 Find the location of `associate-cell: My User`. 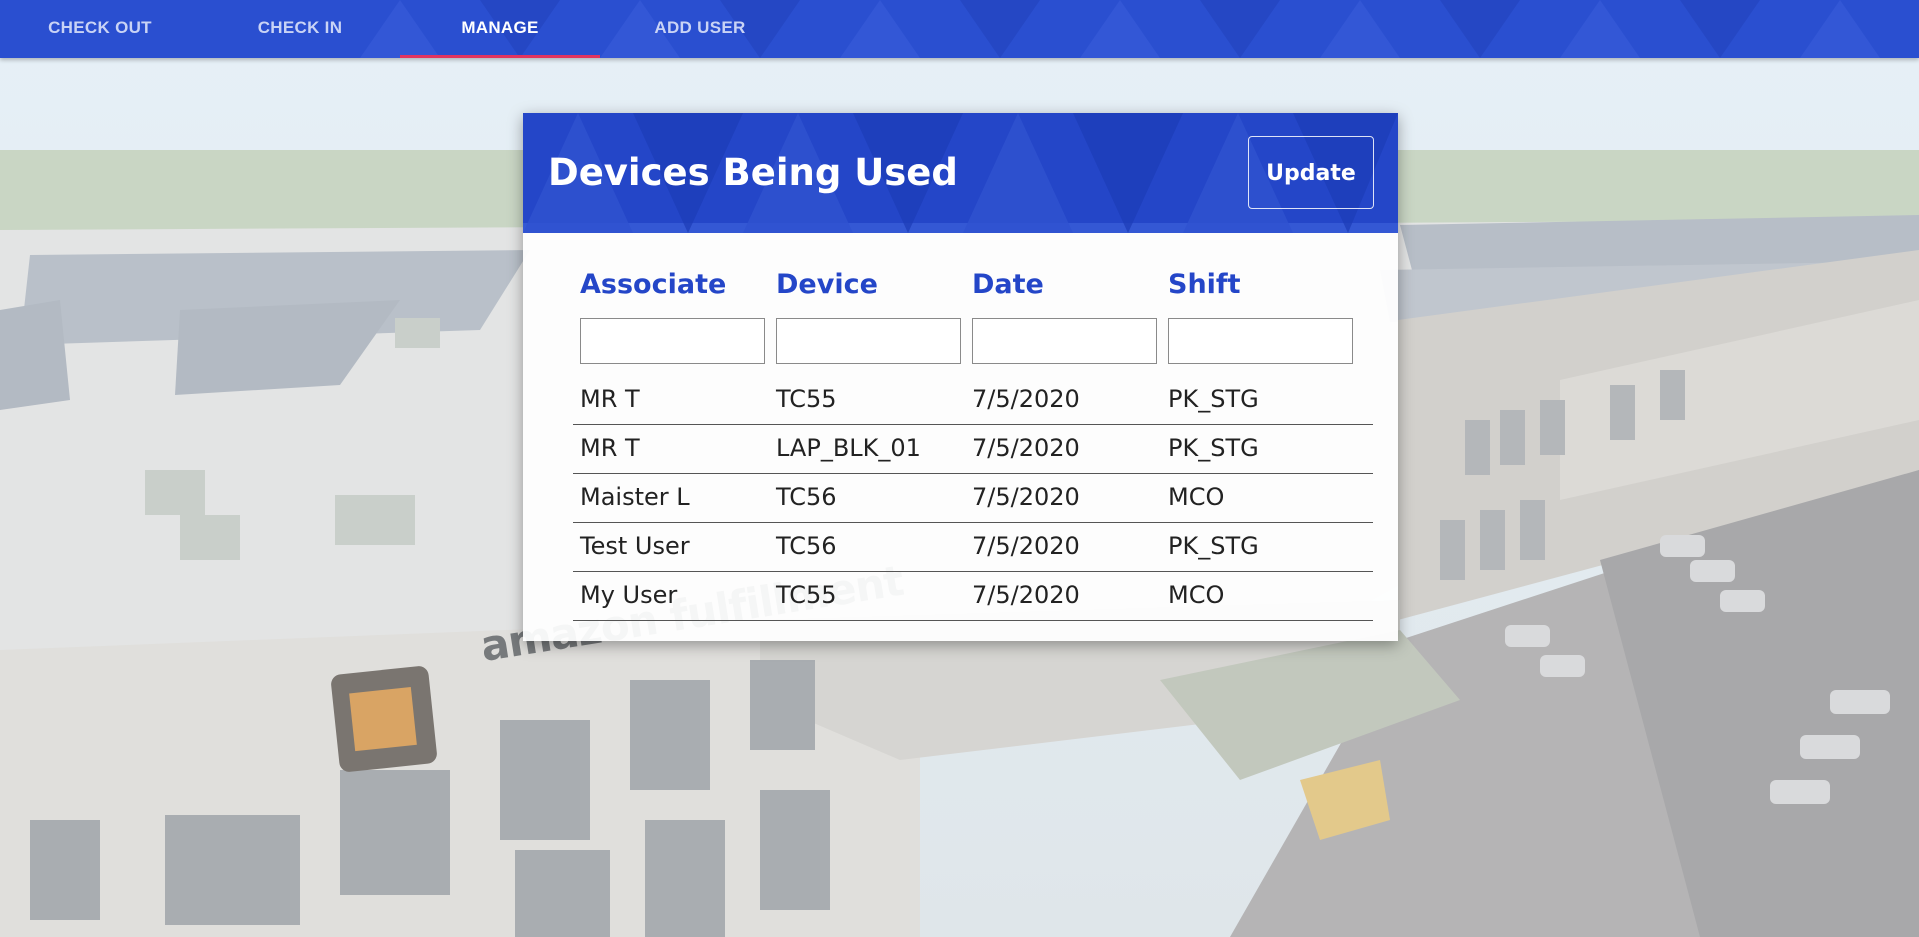

associate-cell: My User is located at coordinates (629, 595).